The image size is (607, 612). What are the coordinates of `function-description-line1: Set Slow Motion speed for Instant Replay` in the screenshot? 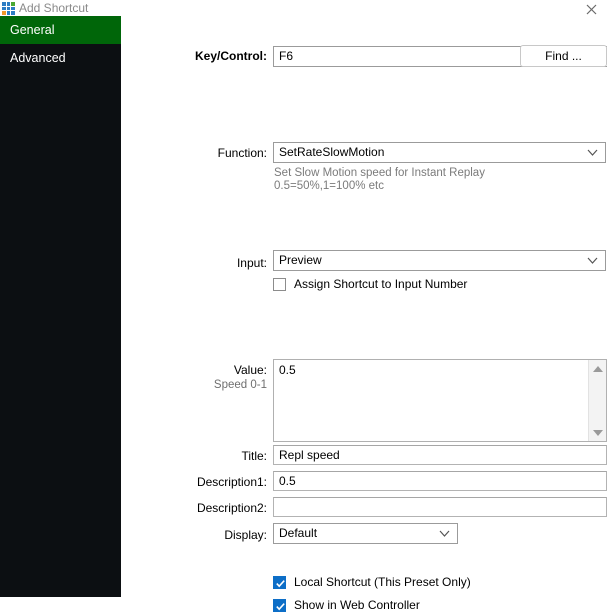 It's located at (379, 173).